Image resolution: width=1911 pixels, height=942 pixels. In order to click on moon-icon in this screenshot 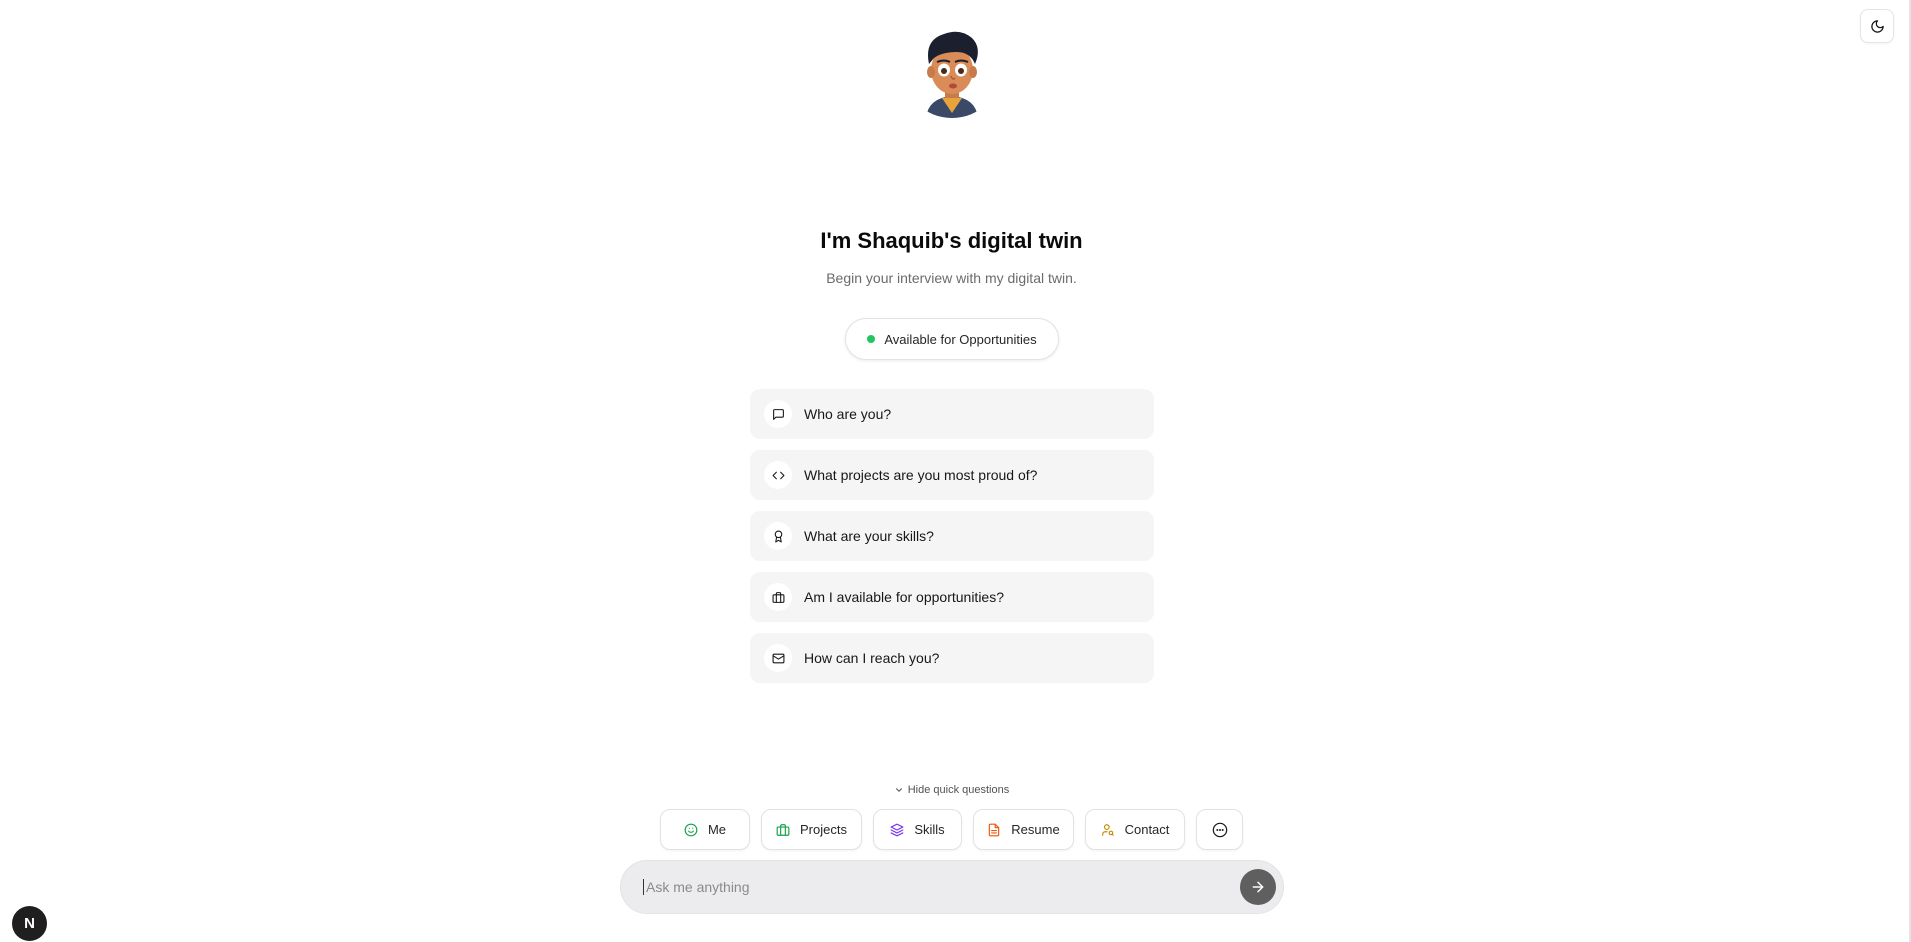, I will do `click(1877, 26)`.